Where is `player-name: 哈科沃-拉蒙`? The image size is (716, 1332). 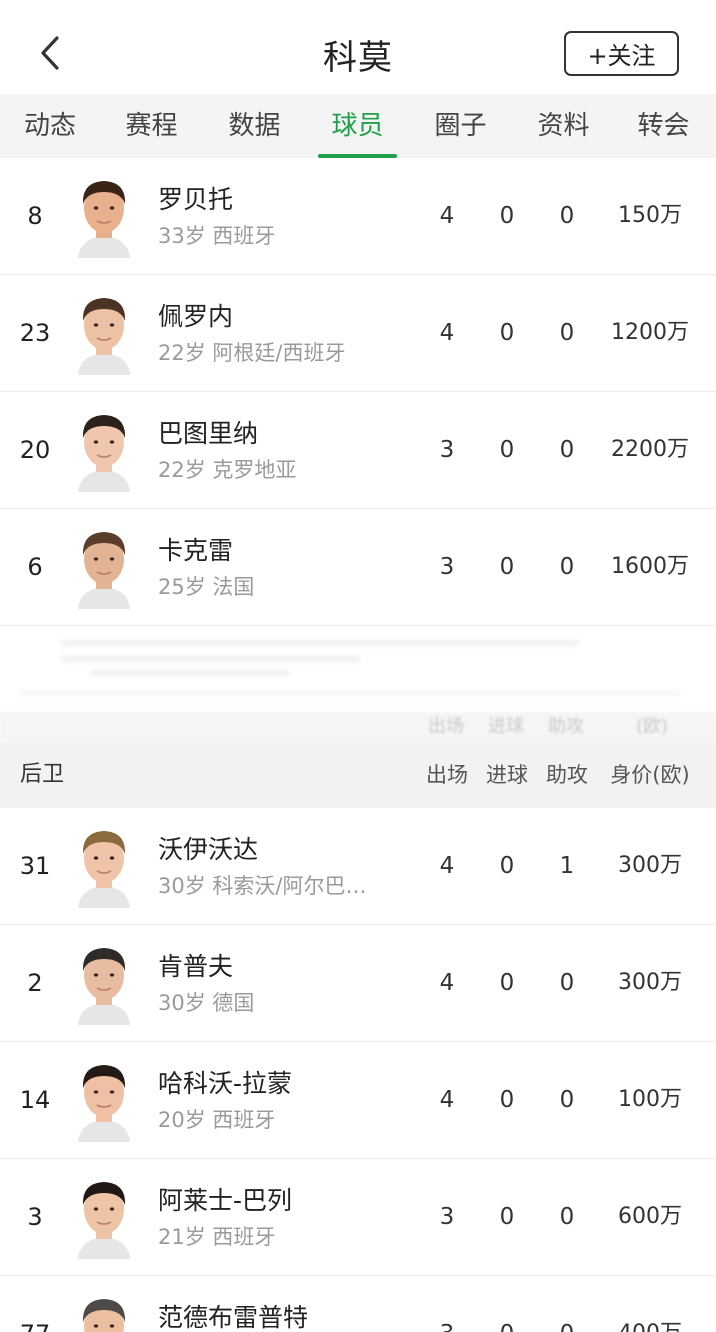
player-name: 哈科沃-拉蒙 is located at coordinates (225, 1083).